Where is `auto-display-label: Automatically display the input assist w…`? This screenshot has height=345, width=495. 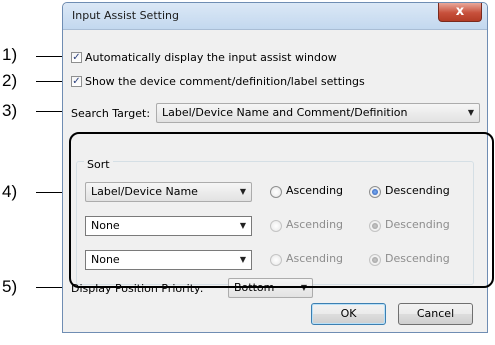 auto-display-label: Automatically display the input assist w… is located at coordinates (211, 57).